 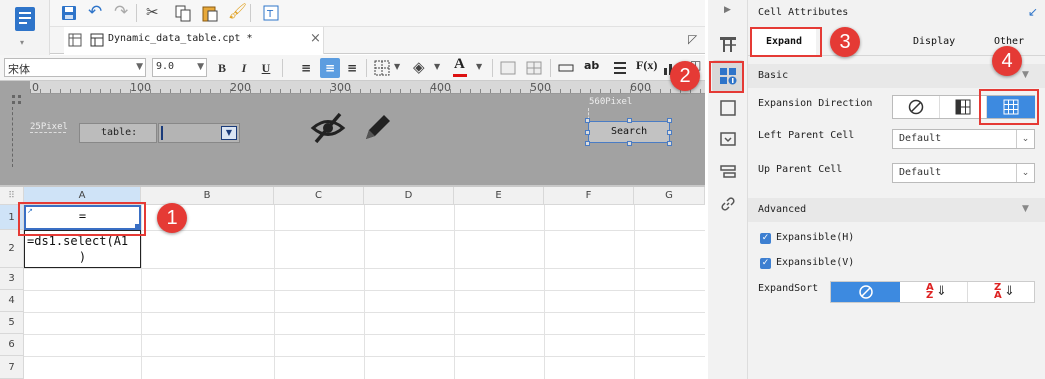 What do you see at coordinates (237, 11) in the screenshot?
I see `format-painter-icon: 🖌` at bounding box center [237, 11].